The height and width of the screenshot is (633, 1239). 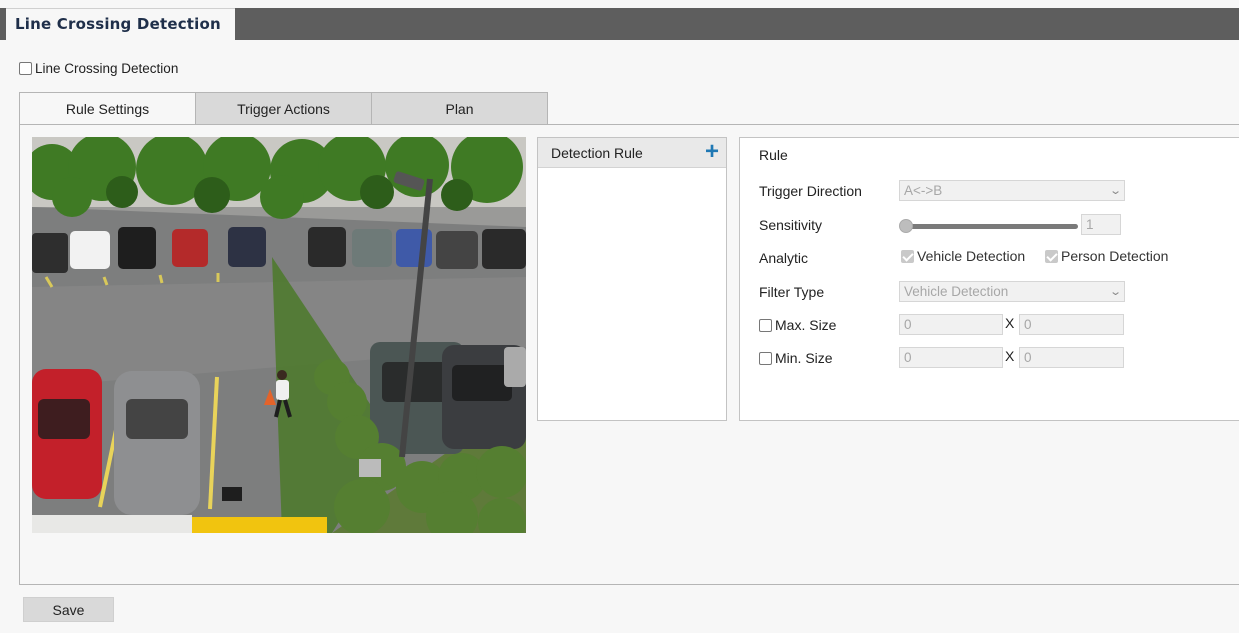 I want to click on min-size-checkbox, so click(x=765, y=358).